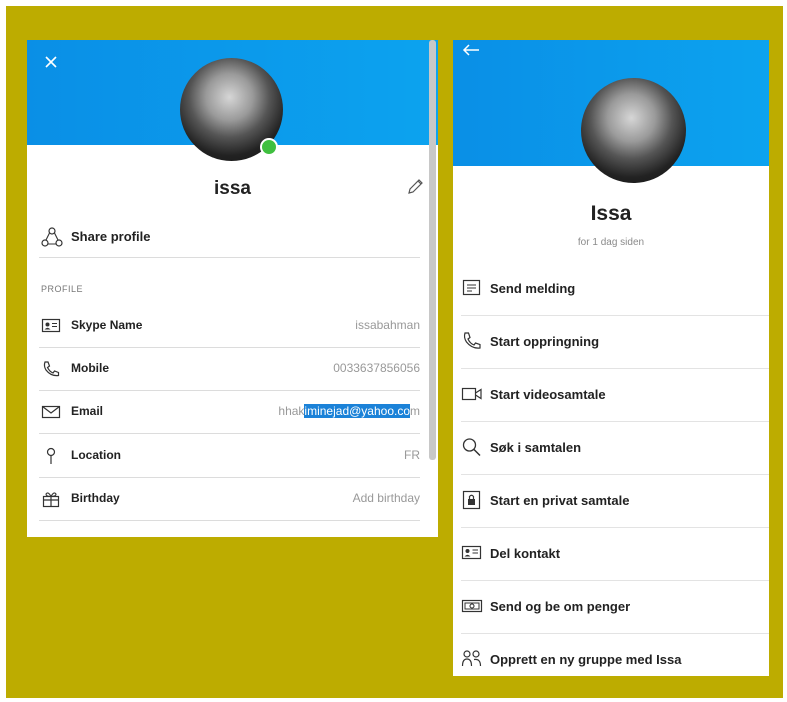 Image resolution: width=787 pixels, height=702 pixels. I want to click on email-value-prefix: hhak, so click(291, 411).